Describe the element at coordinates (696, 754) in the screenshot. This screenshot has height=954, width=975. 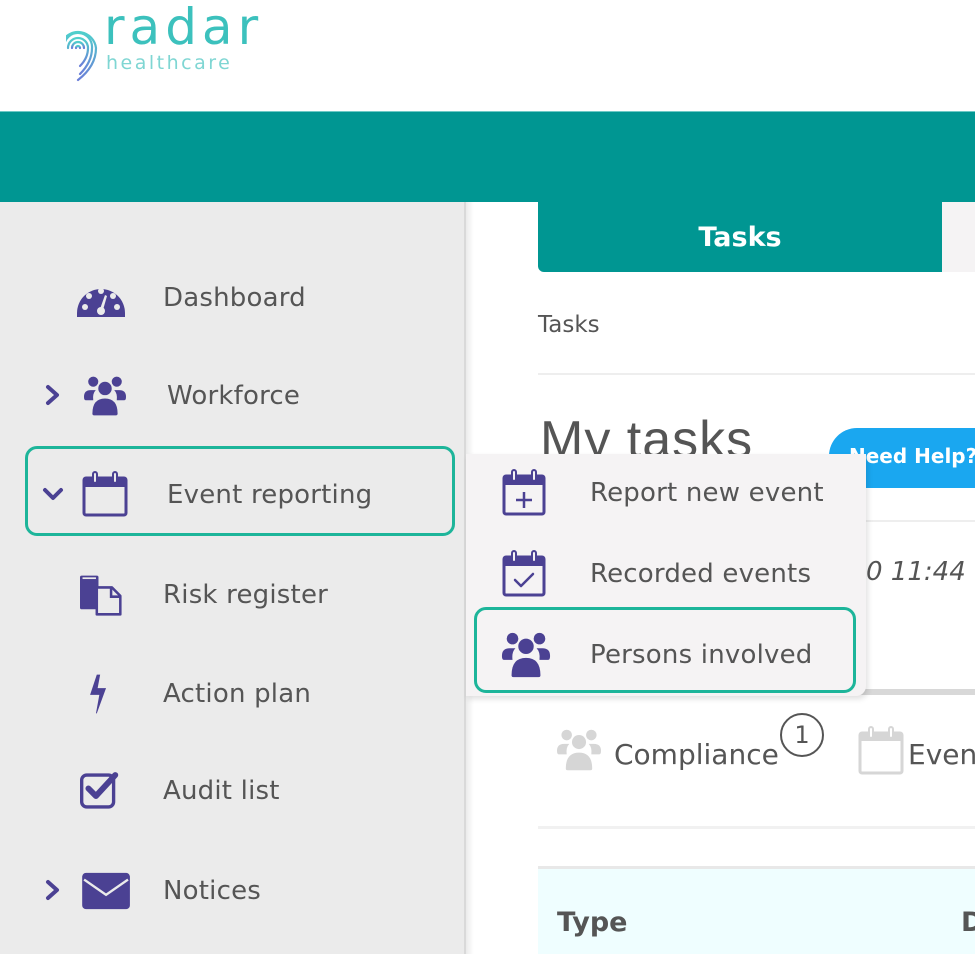
I see `category-tab-label: Compliance` at that location.